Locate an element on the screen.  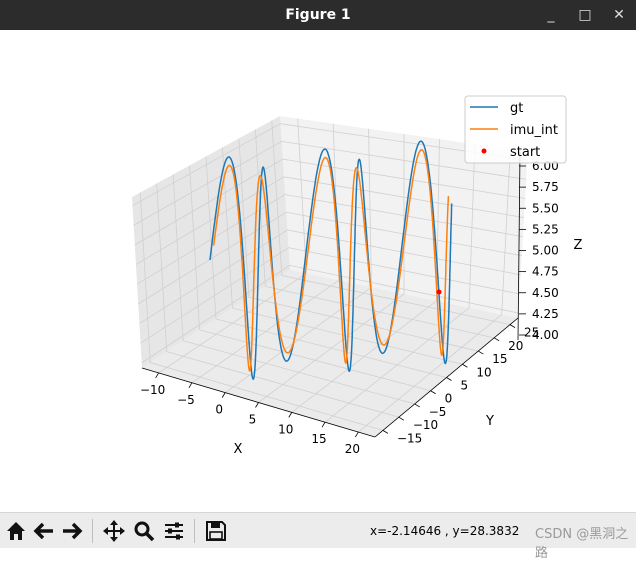
subplots-icon is located at coordinates (174, 531).